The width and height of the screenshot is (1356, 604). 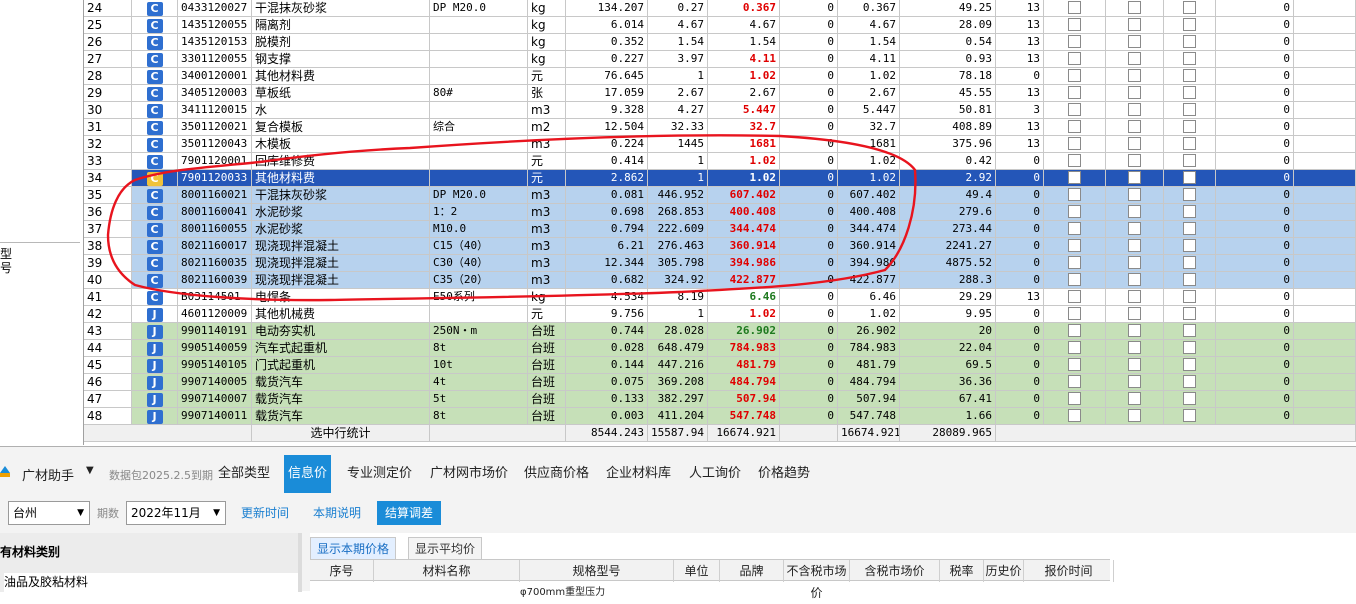 I want to click on tab-6: 人工询价, so click(x=715, y=474).